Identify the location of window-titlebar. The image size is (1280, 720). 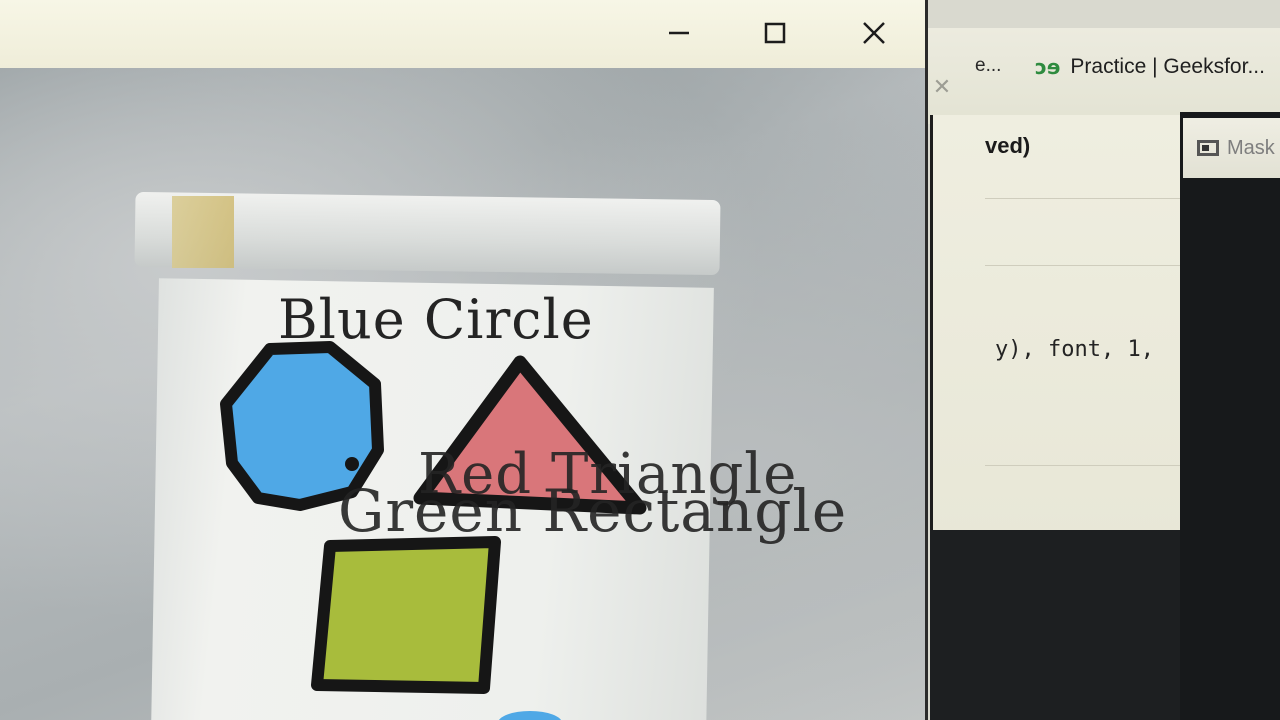
(462, 34).